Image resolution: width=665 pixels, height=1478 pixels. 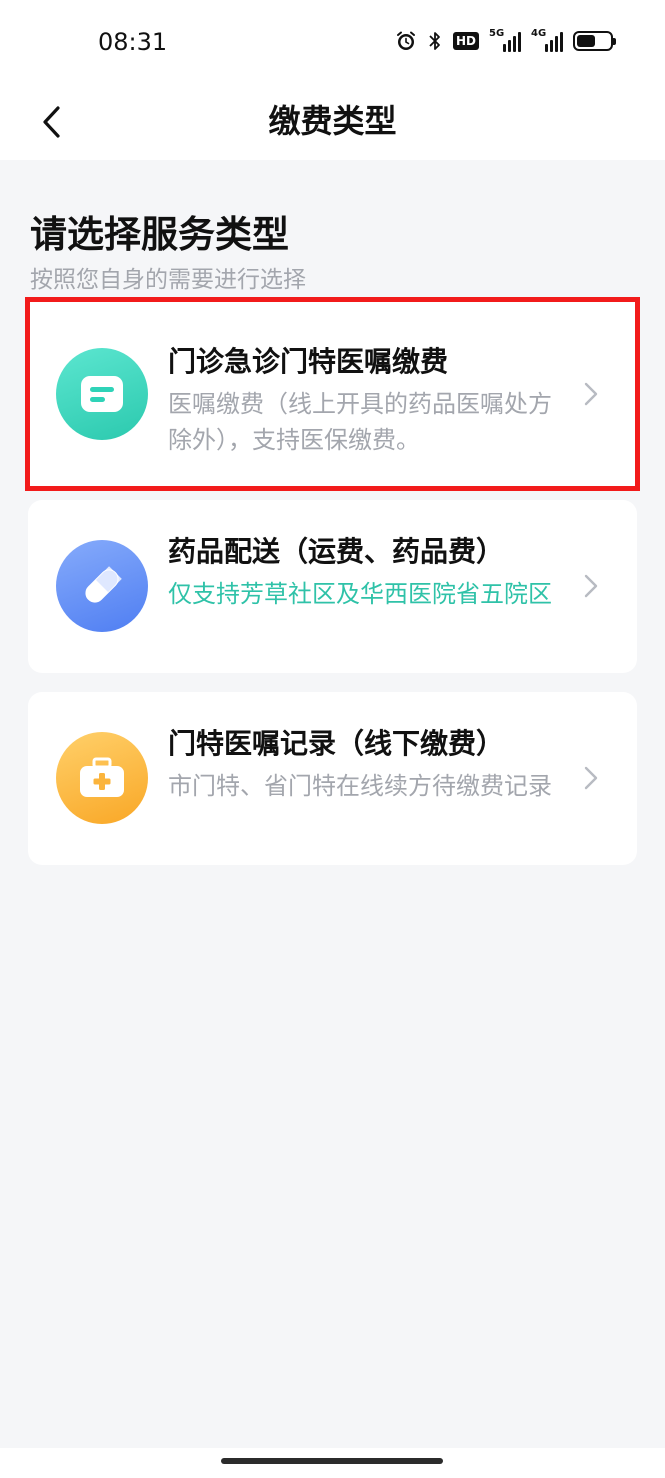 I want to click on nav-bar: 缴费类型, so click(x=332, y=123).